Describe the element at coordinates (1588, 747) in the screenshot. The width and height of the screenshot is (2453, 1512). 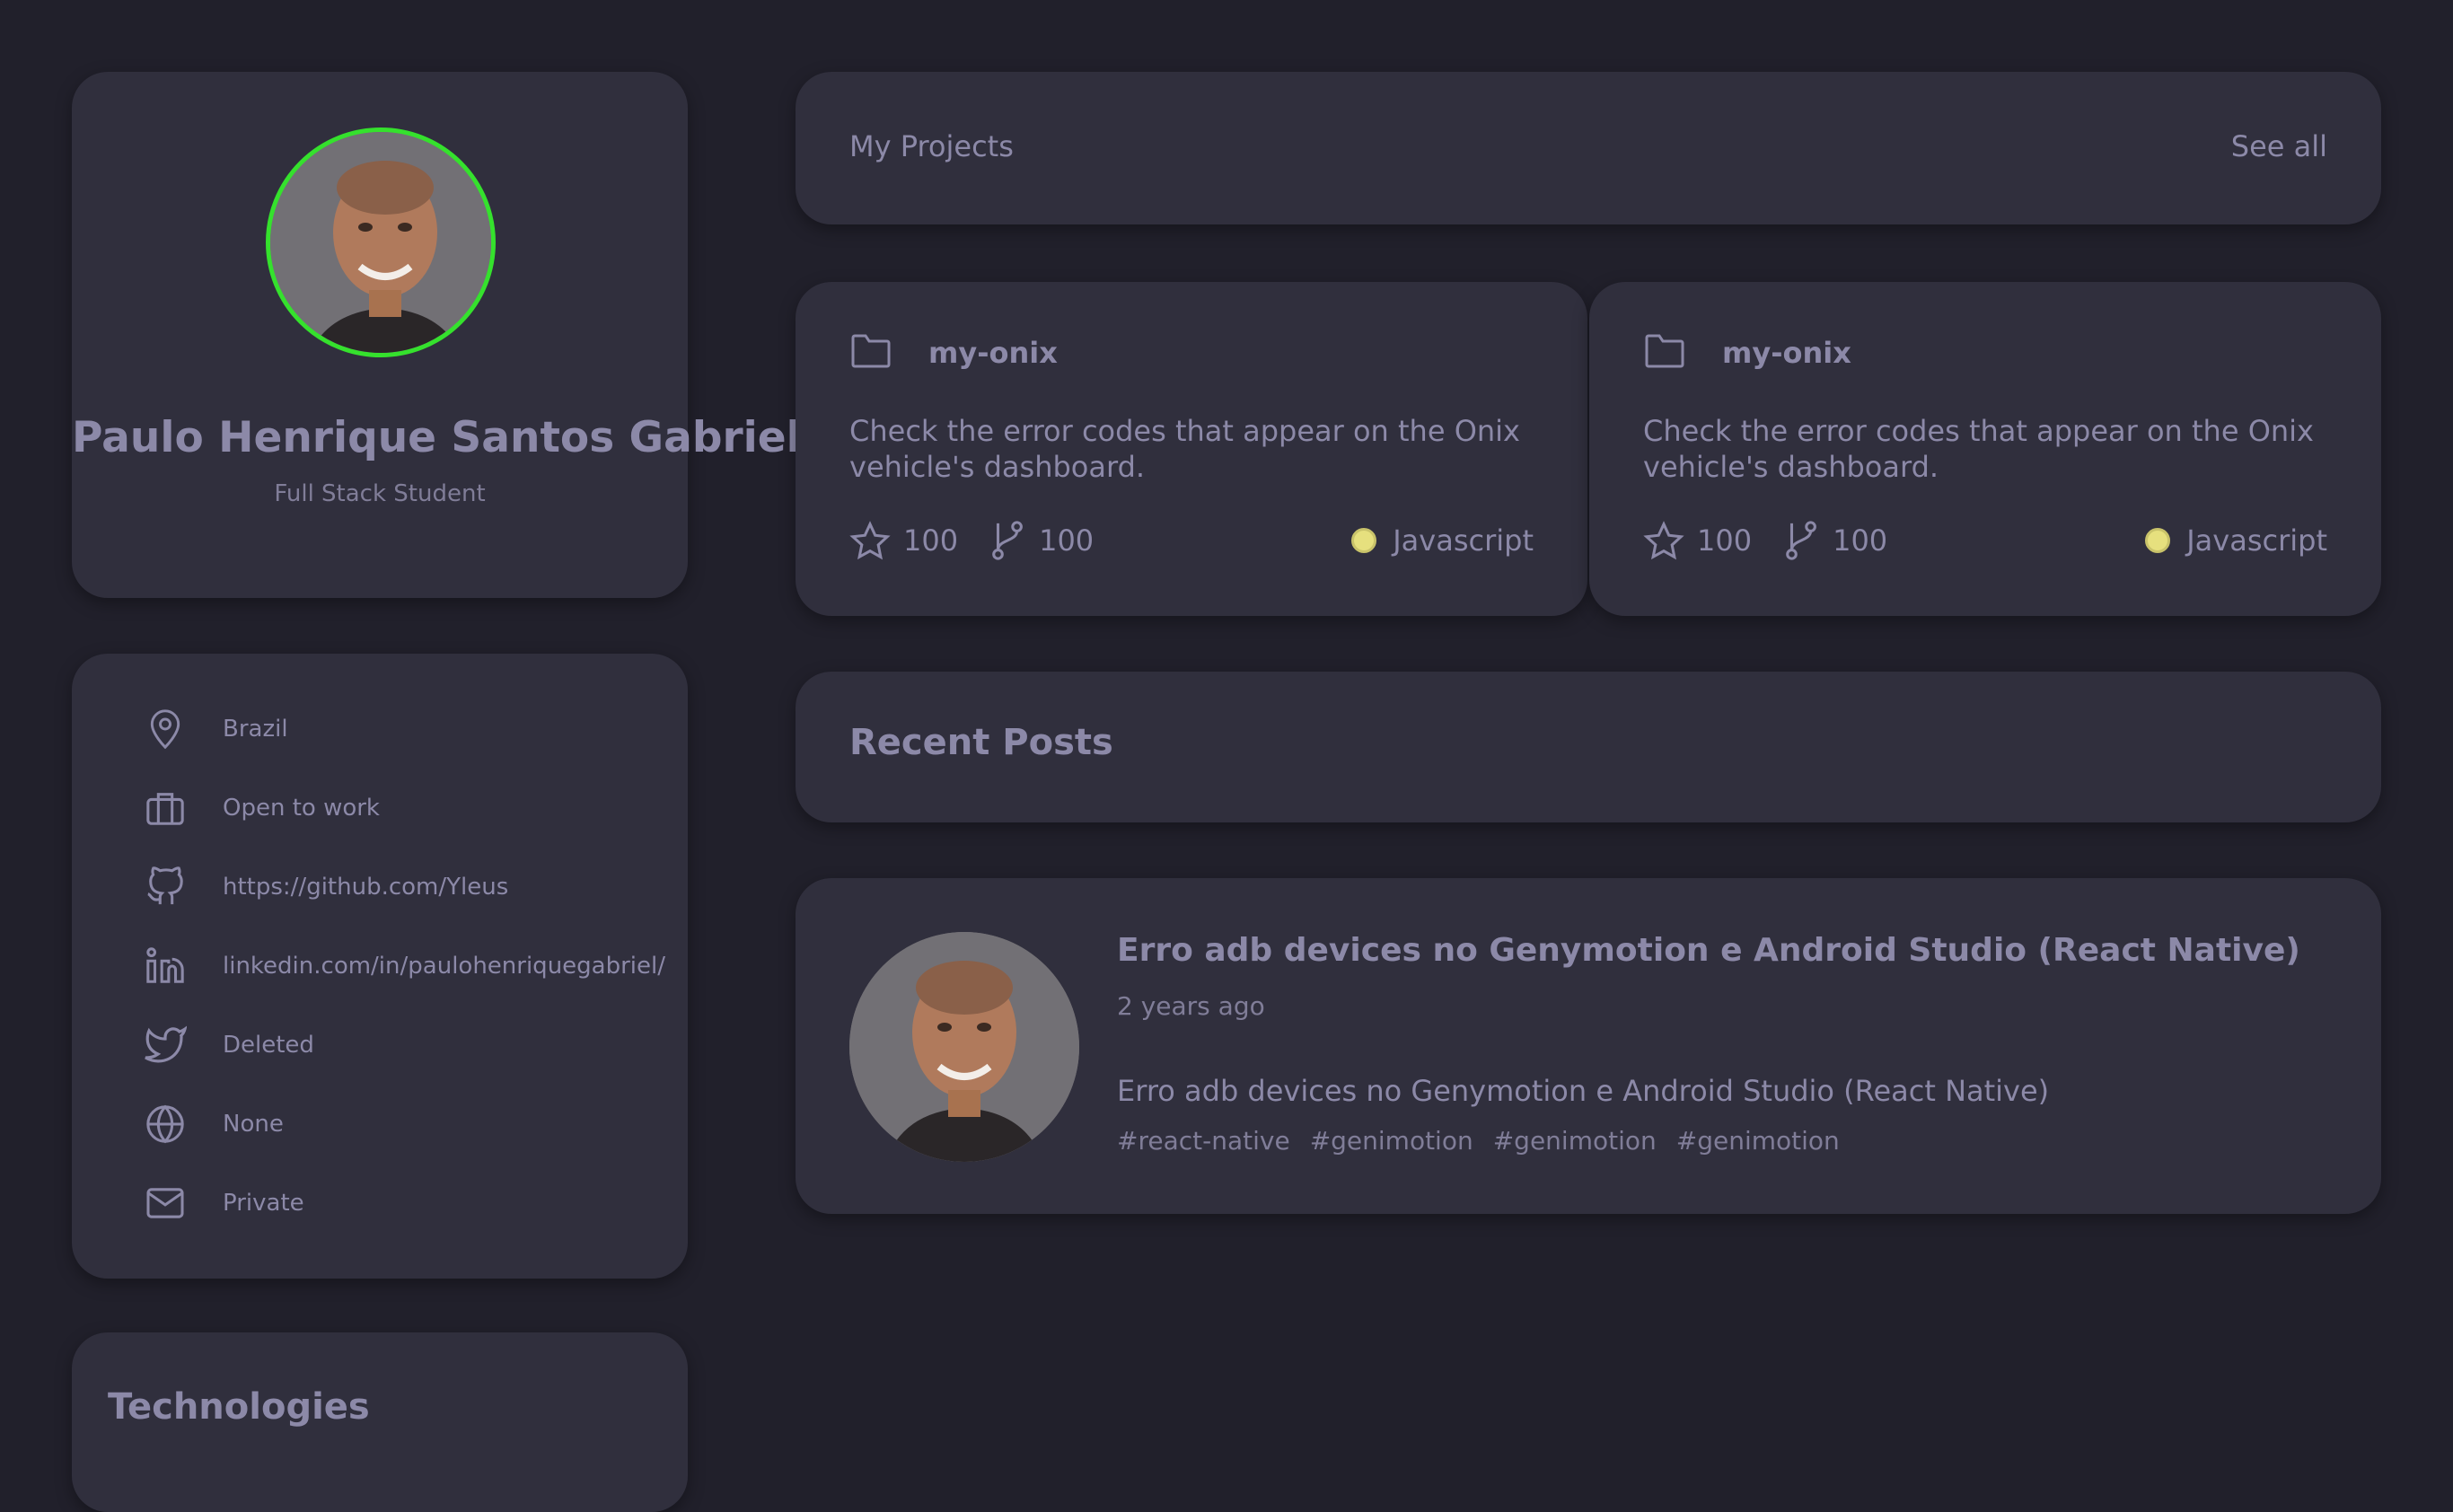
I see `posts-header: Recent Posts` at that location.